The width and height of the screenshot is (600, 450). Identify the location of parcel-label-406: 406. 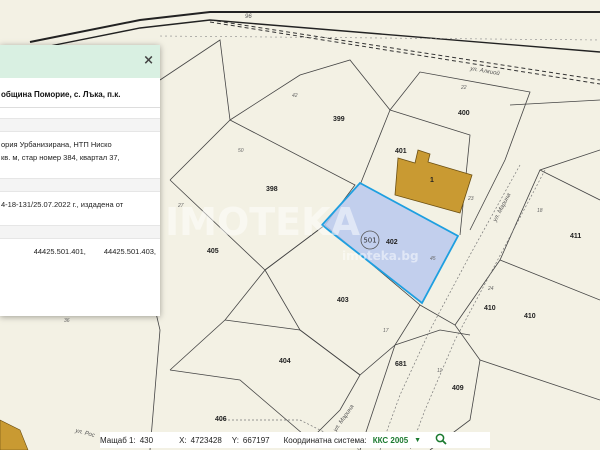
(221, 419).